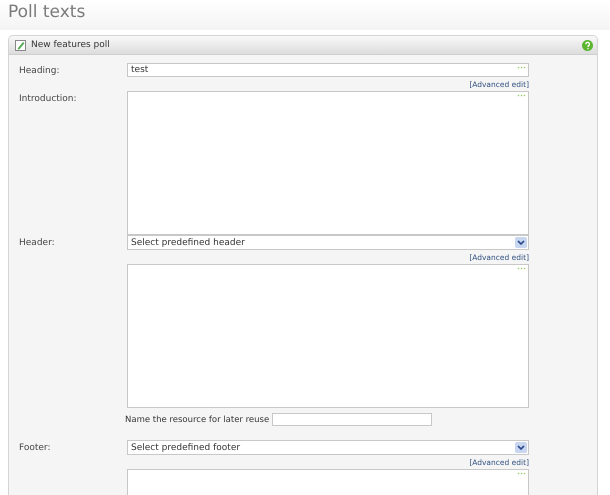  What do you see at coordinates (352, 419) in the screenshot?
I see `resource-name-field` at bounding box center [352, 419].